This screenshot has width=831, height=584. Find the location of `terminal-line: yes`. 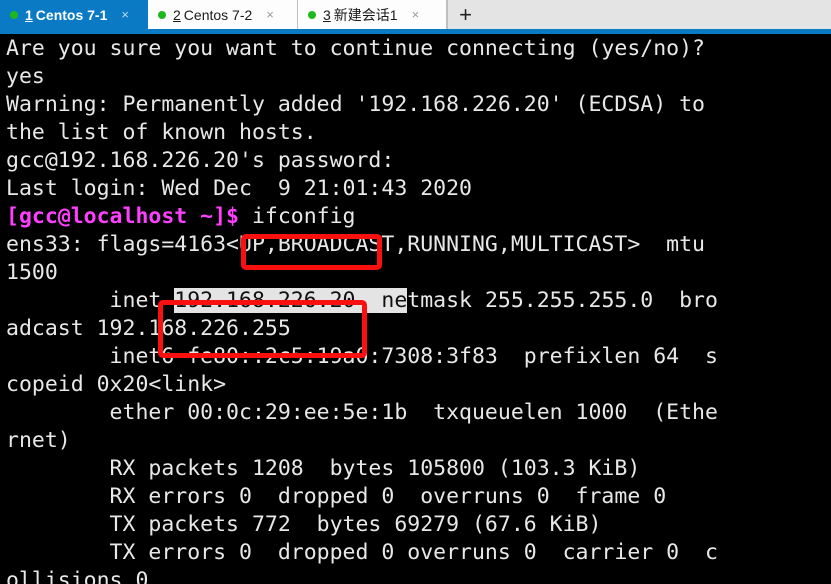

terminal-line: yes is located at coordinates (25, 76).